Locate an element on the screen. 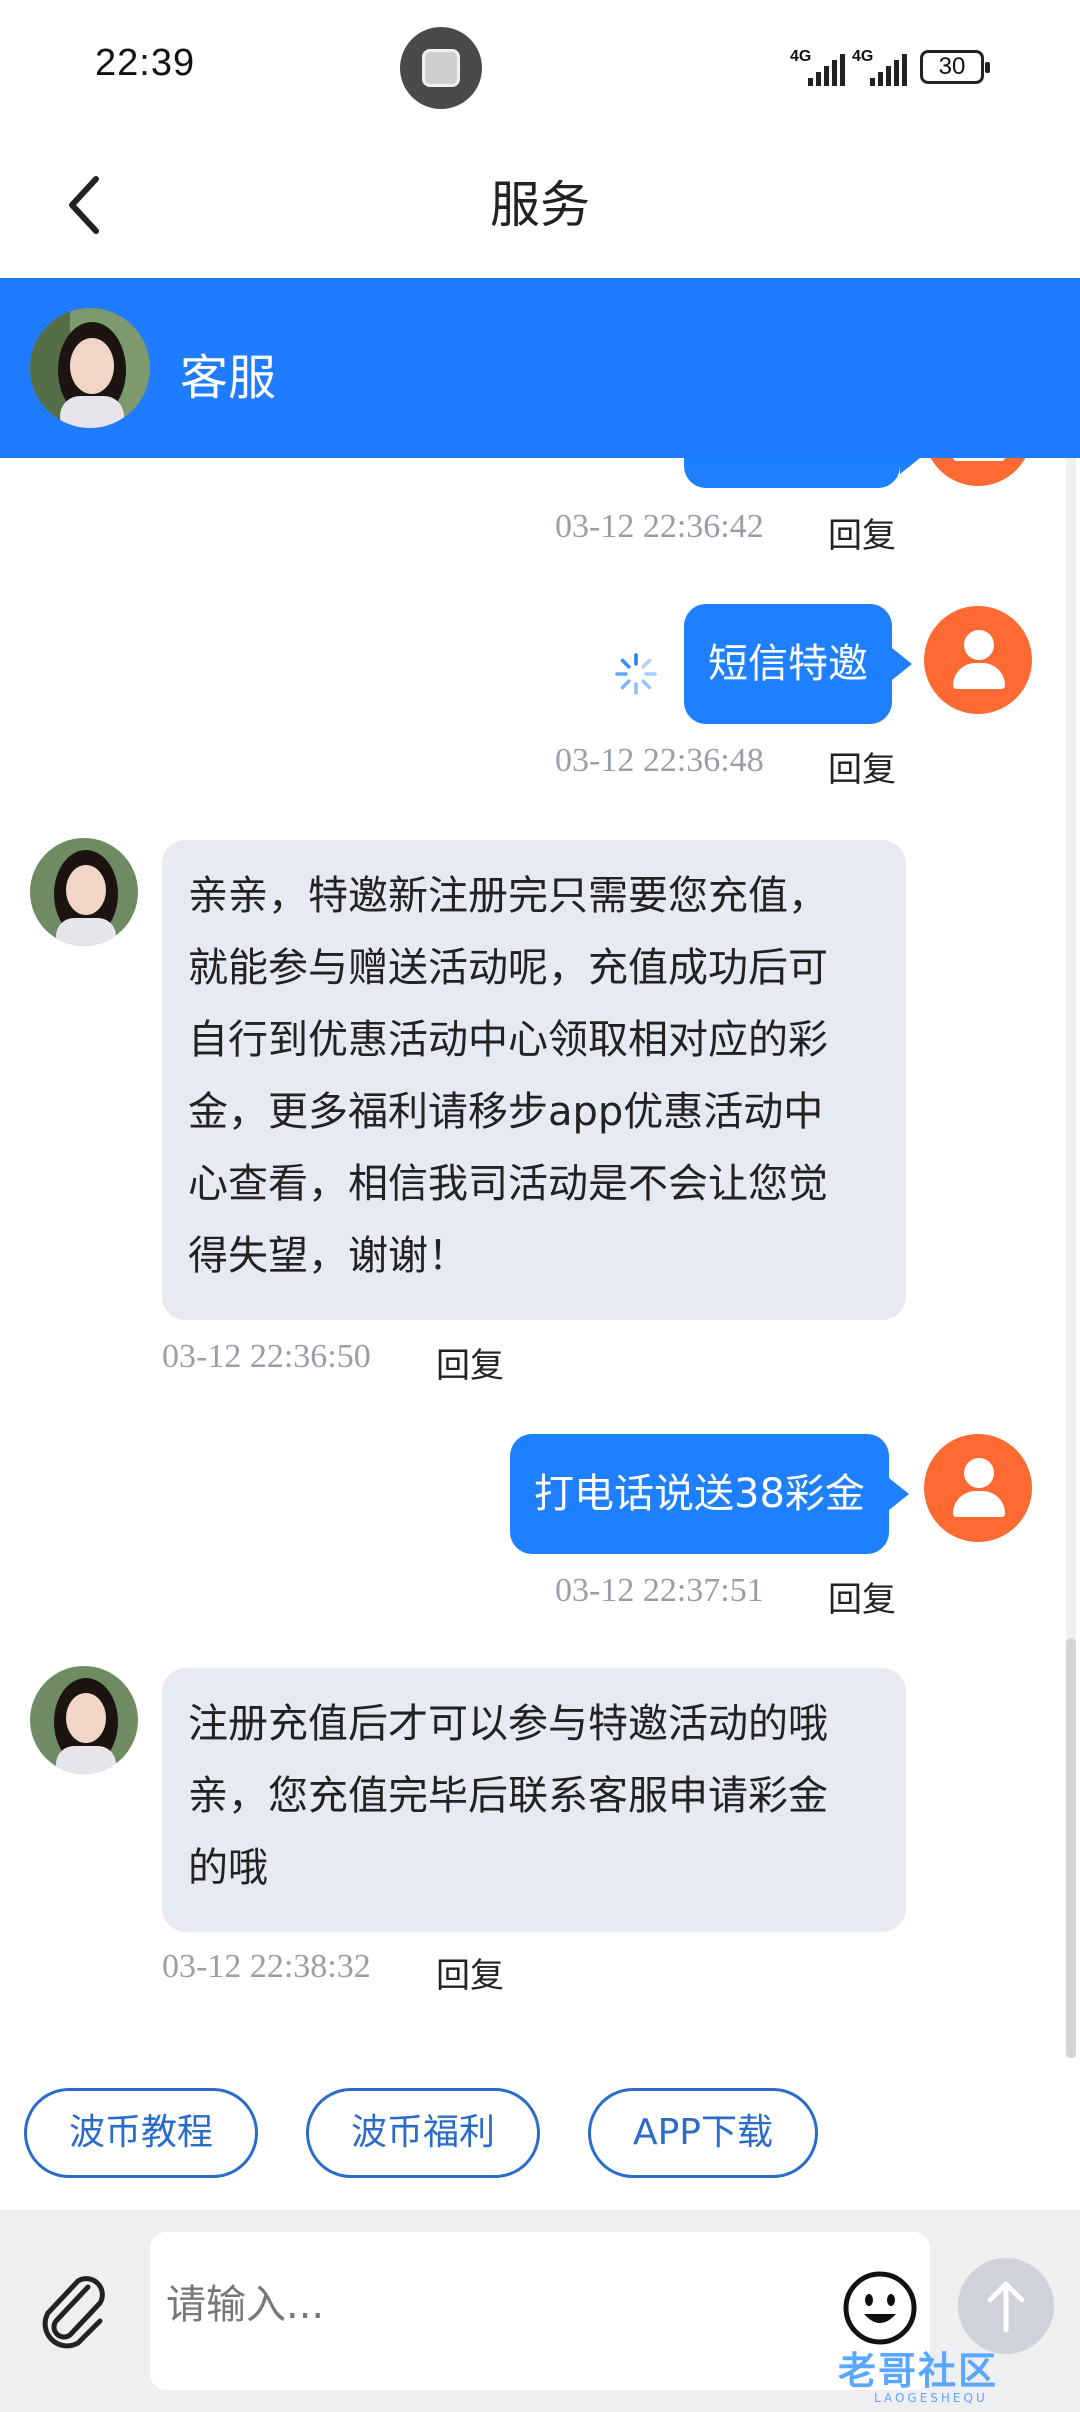 The height and width of the screenshot is (2412, 1080). notification-icon is located at coordinates (441, 68).